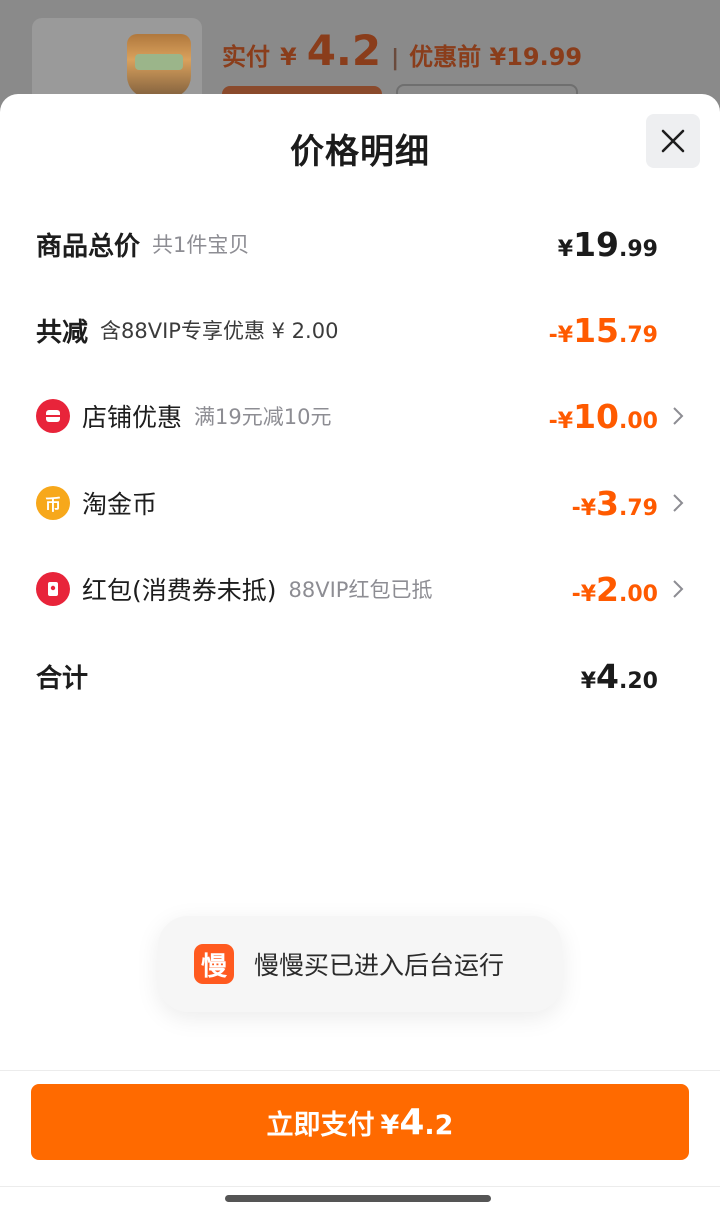  Describe the element at coordinates (402, 56) in the screenshot. I see `background-price-row: 实付 ¥ 4.2 | 优惠前 ¥19.99` at that location.